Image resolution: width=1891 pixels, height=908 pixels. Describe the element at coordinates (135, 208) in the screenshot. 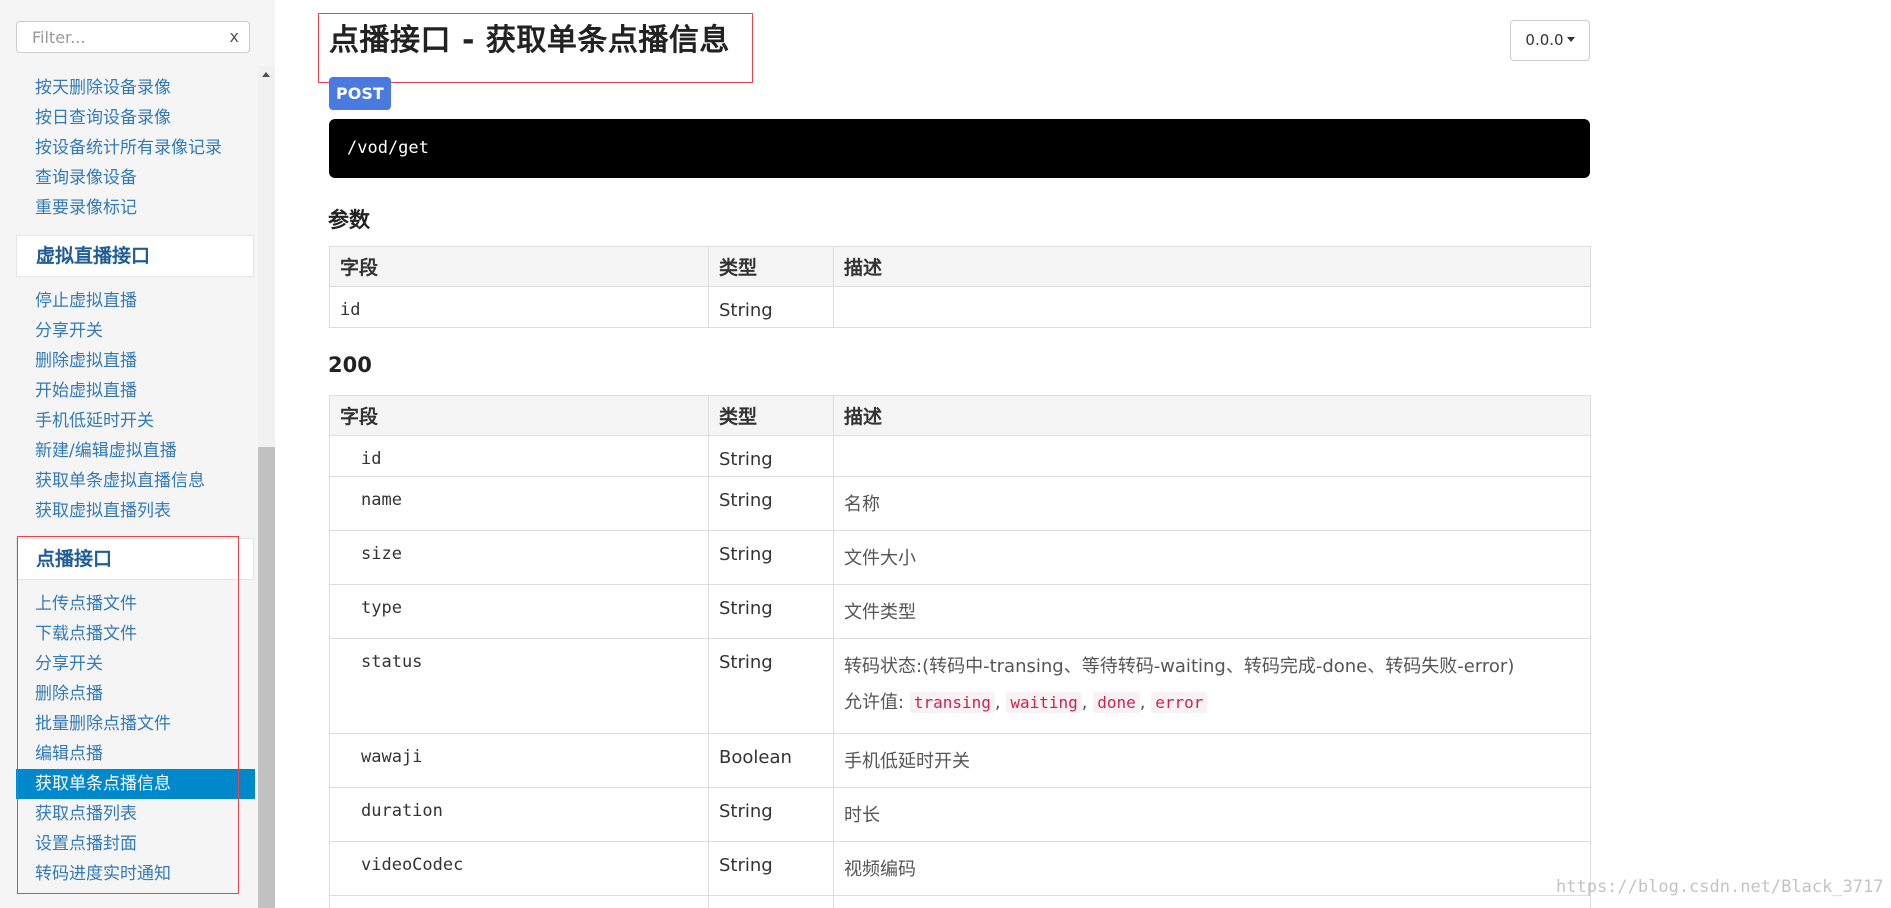

I see `sidebar-item: 重要录像标记` at that location.